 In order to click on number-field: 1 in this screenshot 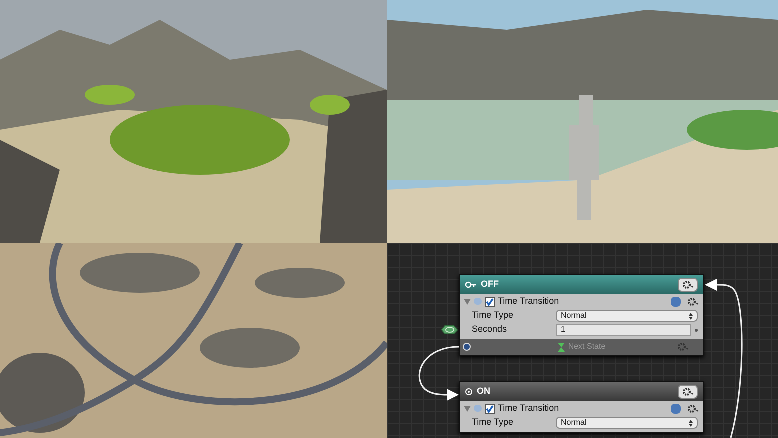, I will do `click(623, 330)`.